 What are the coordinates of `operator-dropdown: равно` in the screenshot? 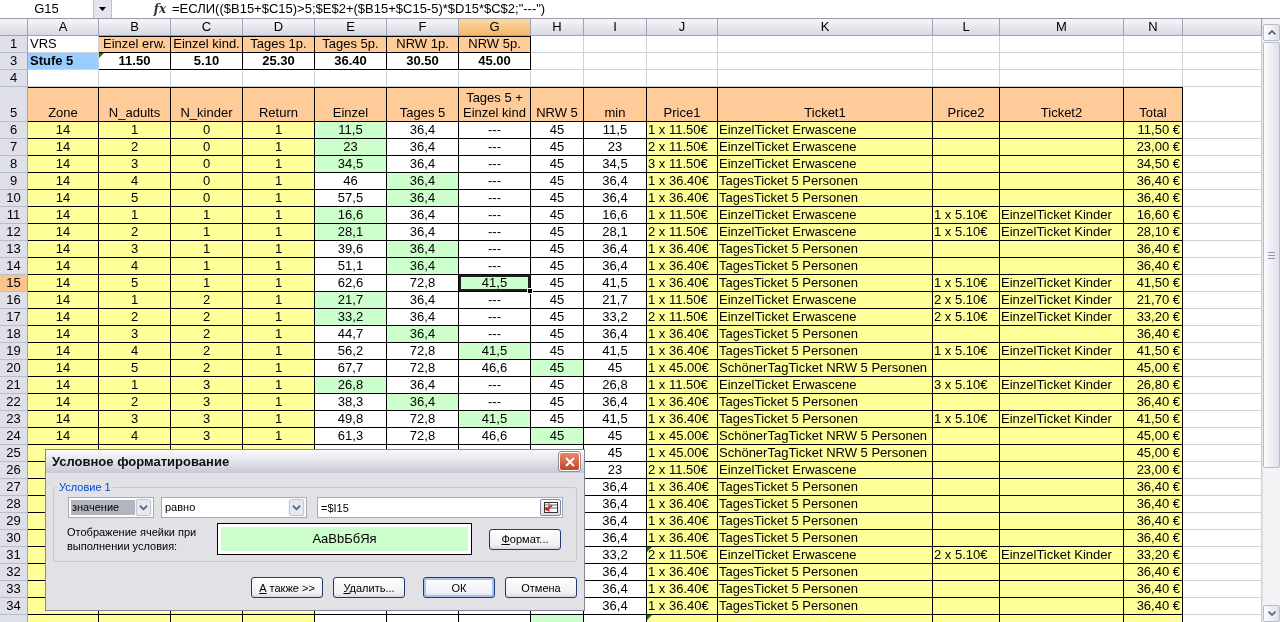 It's located at (234, 507).